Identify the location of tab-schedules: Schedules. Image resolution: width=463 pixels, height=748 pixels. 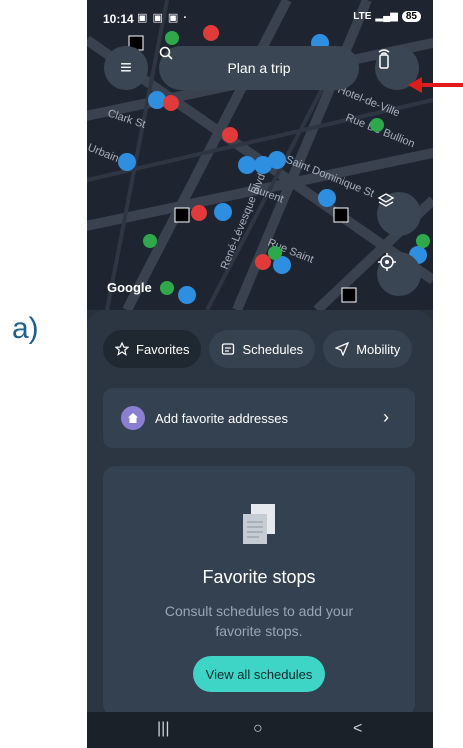
(262, 349).